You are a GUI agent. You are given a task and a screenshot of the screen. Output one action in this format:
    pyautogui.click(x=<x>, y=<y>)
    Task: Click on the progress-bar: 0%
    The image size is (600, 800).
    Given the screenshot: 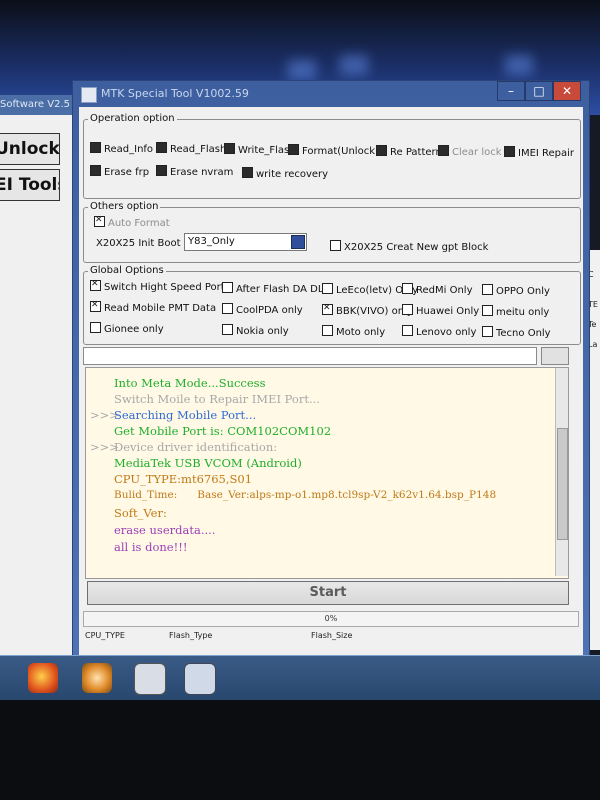 What is the action you would take?
    pyautogui.click(x=331, y=619)
    